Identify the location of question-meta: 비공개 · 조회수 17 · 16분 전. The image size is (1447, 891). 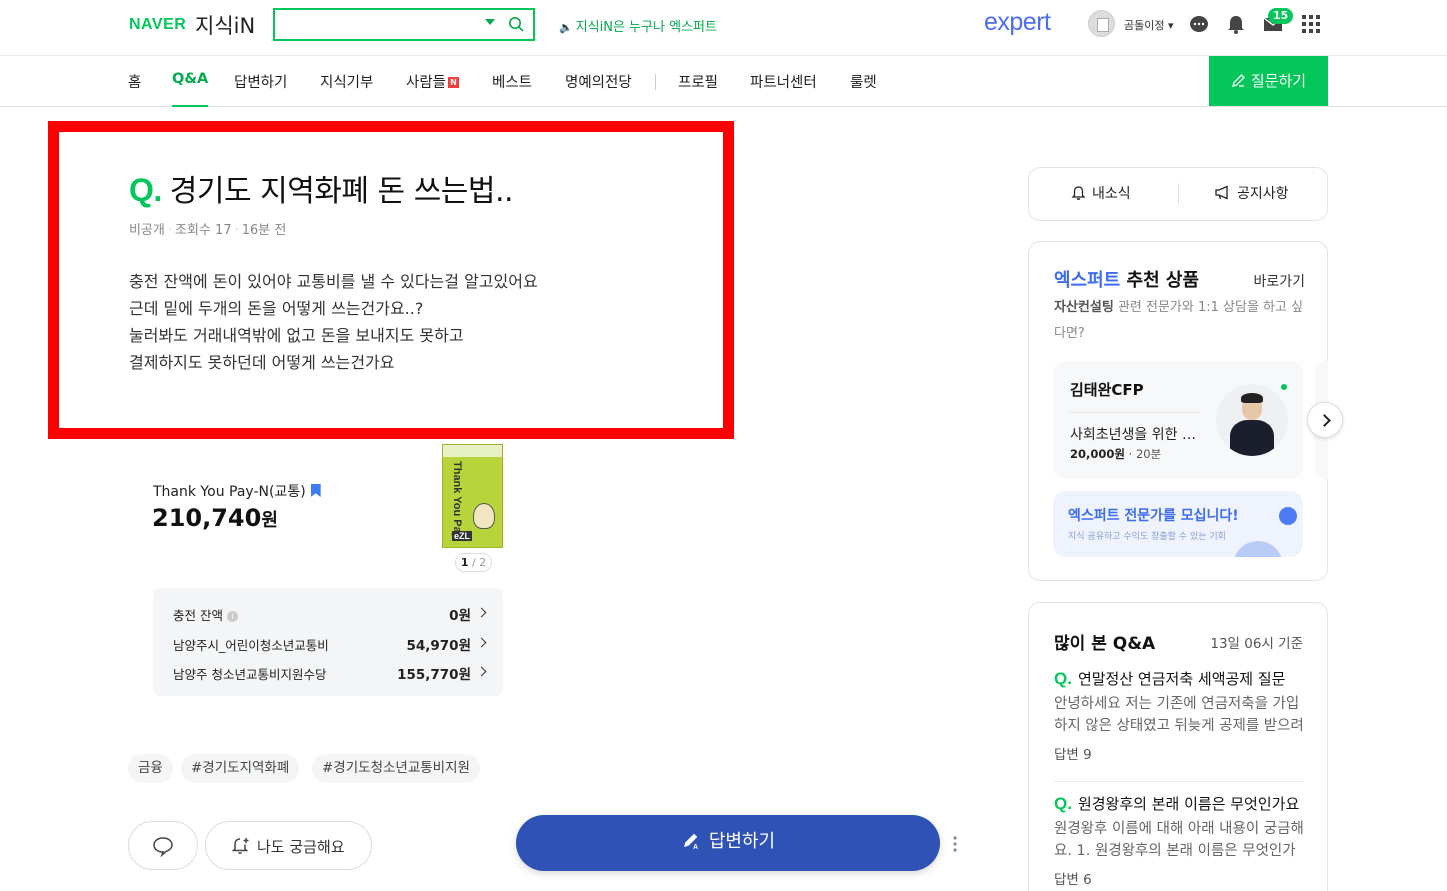
(208, 230).